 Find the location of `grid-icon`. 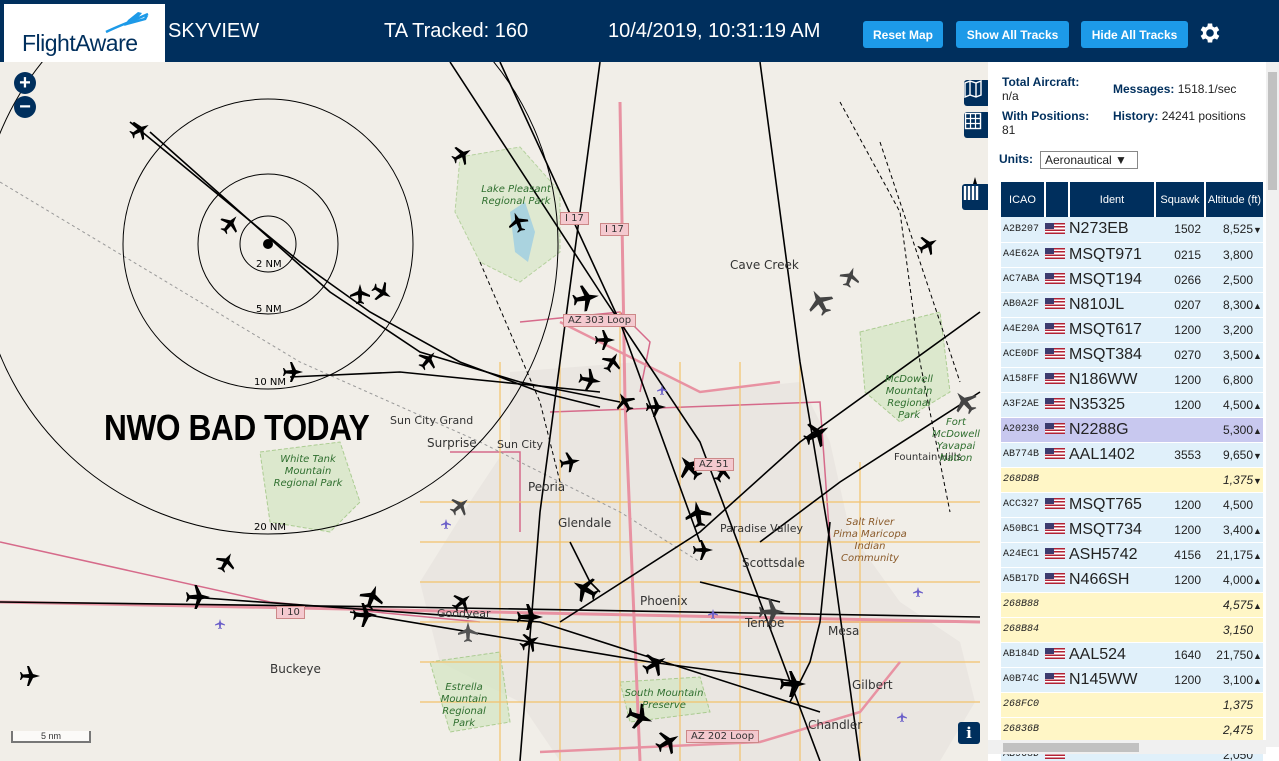

grid-icon is located at coordinates (973, 121).